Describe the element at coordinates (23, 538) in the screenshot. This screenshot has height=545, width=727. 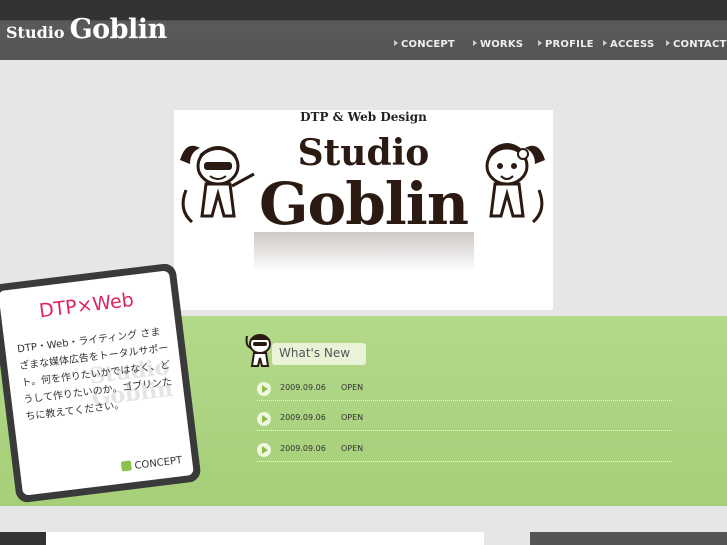
I see `footer-left-block` at that location.